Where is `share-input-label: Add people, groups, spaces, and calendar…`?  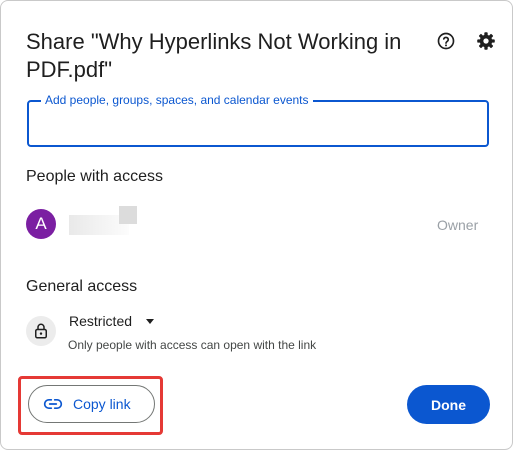
share-input-label: Add people, groups, spaces, and calendar… is located at coordinates (177, 100).